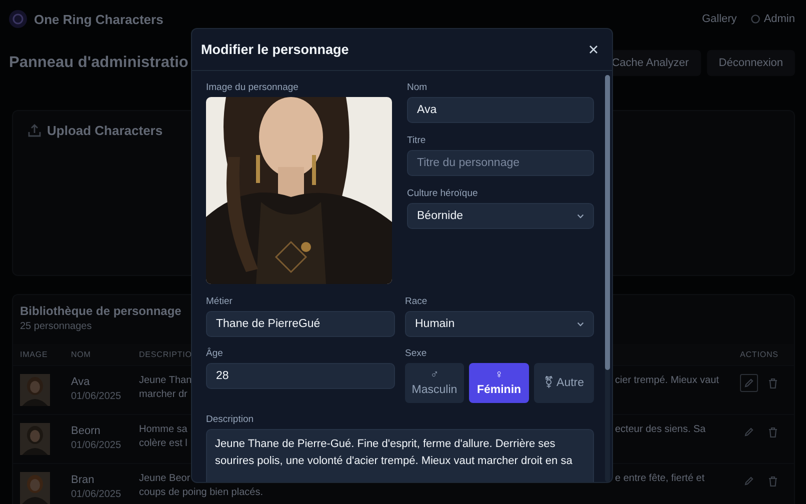 The height and width of the screenshot is (504, 806). I want to click on character-name: Beorn, so click(85, 431).